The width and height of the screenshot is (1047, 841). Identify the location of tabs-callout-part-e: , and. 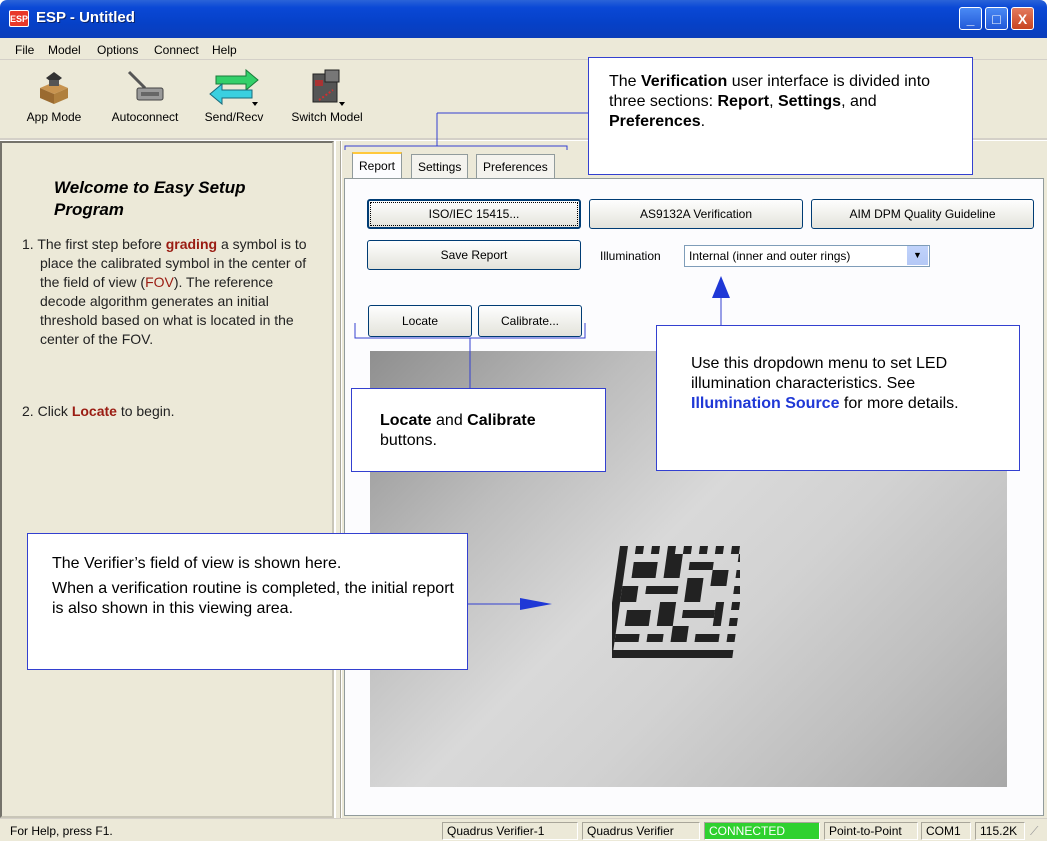
(859, 101).